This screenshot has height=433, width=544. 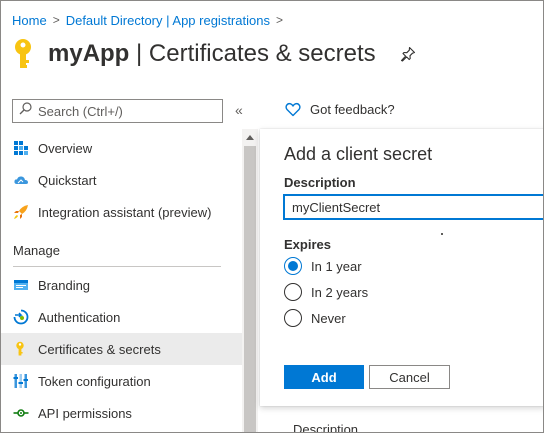 I want to click on radio-option-never: Never, so click(x=315, y=318).